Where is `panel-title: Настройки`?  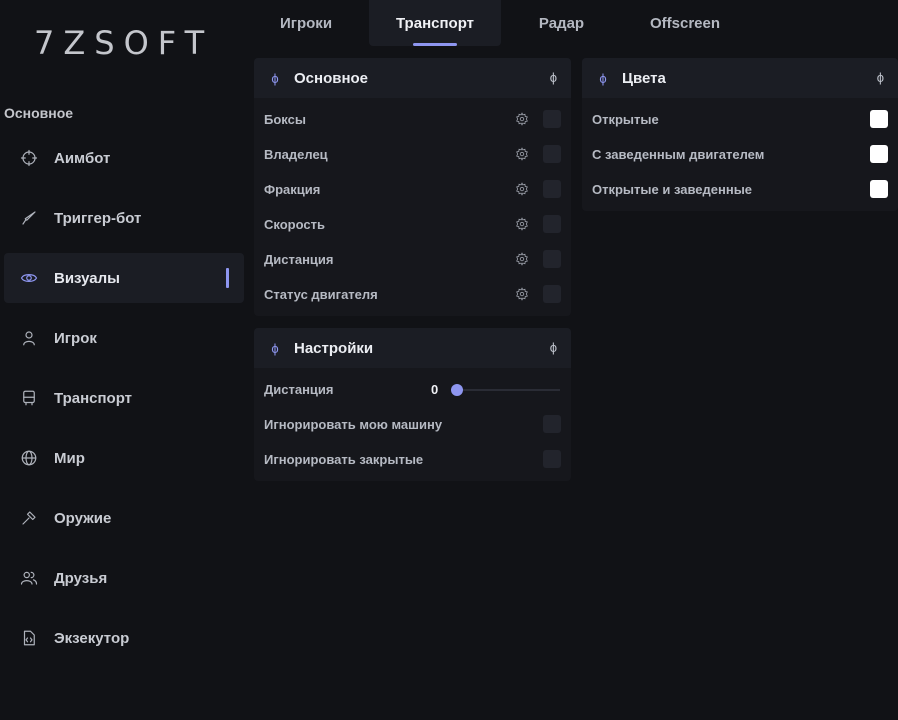
panel-title: Настройки is located at coordinates (334, 348).